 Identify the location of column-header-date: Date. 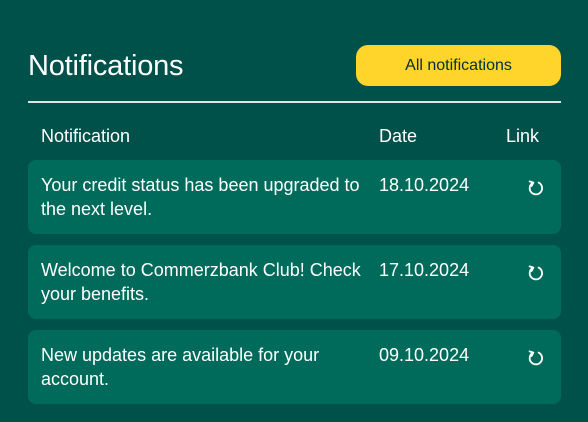
(398, 136).